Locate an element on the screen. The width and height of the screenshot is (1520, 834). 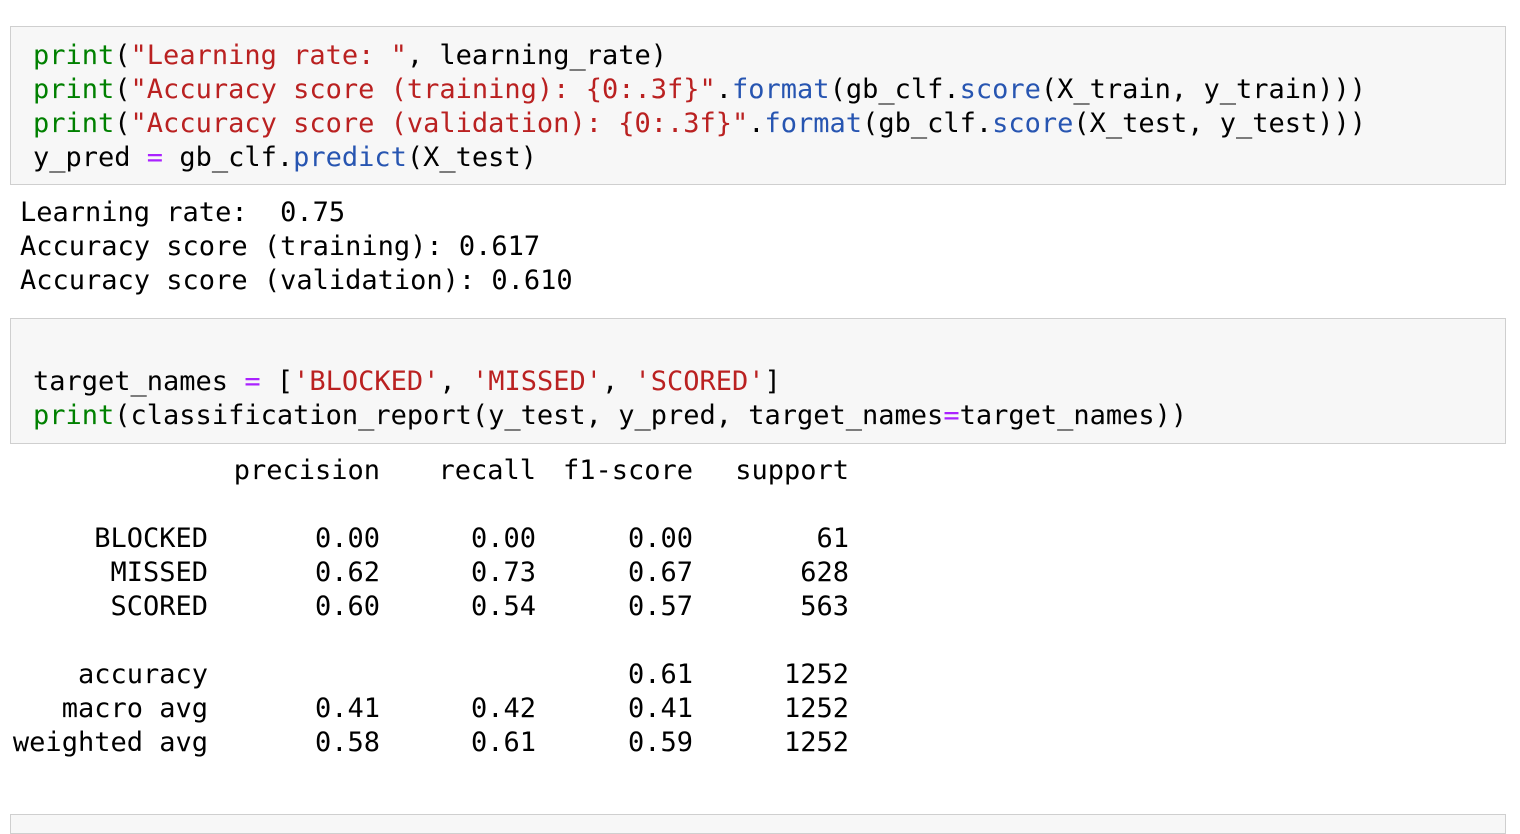
report-cell: 0.73 is located at coordinates (503, 572).